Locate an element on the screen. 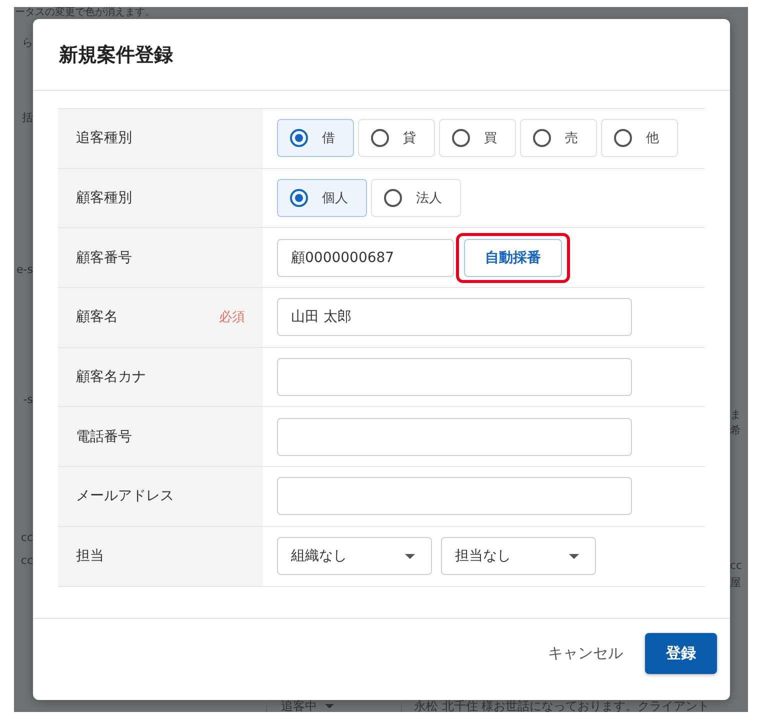 The height and width of the screenshot is (724, 758). background-text: 屋 is located at coordinates (735, 583).